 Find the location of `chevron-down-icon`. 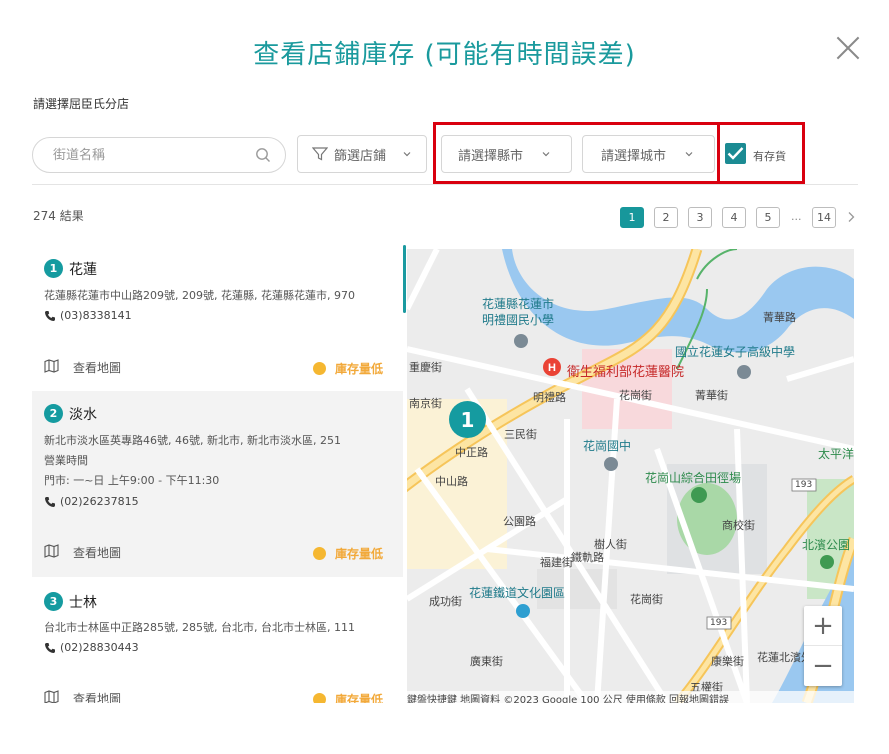

chevron-down-icon is located at coordinates (407, 154).